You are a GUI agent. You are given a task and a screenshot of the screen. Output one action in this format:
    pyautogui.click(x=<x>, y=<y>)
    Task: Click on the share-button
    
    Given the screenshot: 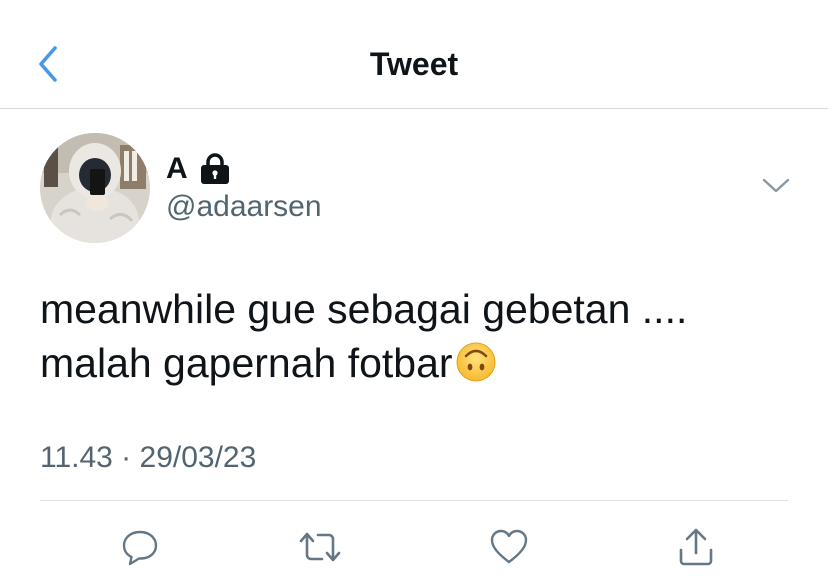 What is the action you would take?
    pyautogui.click(x=696, y=547)
    